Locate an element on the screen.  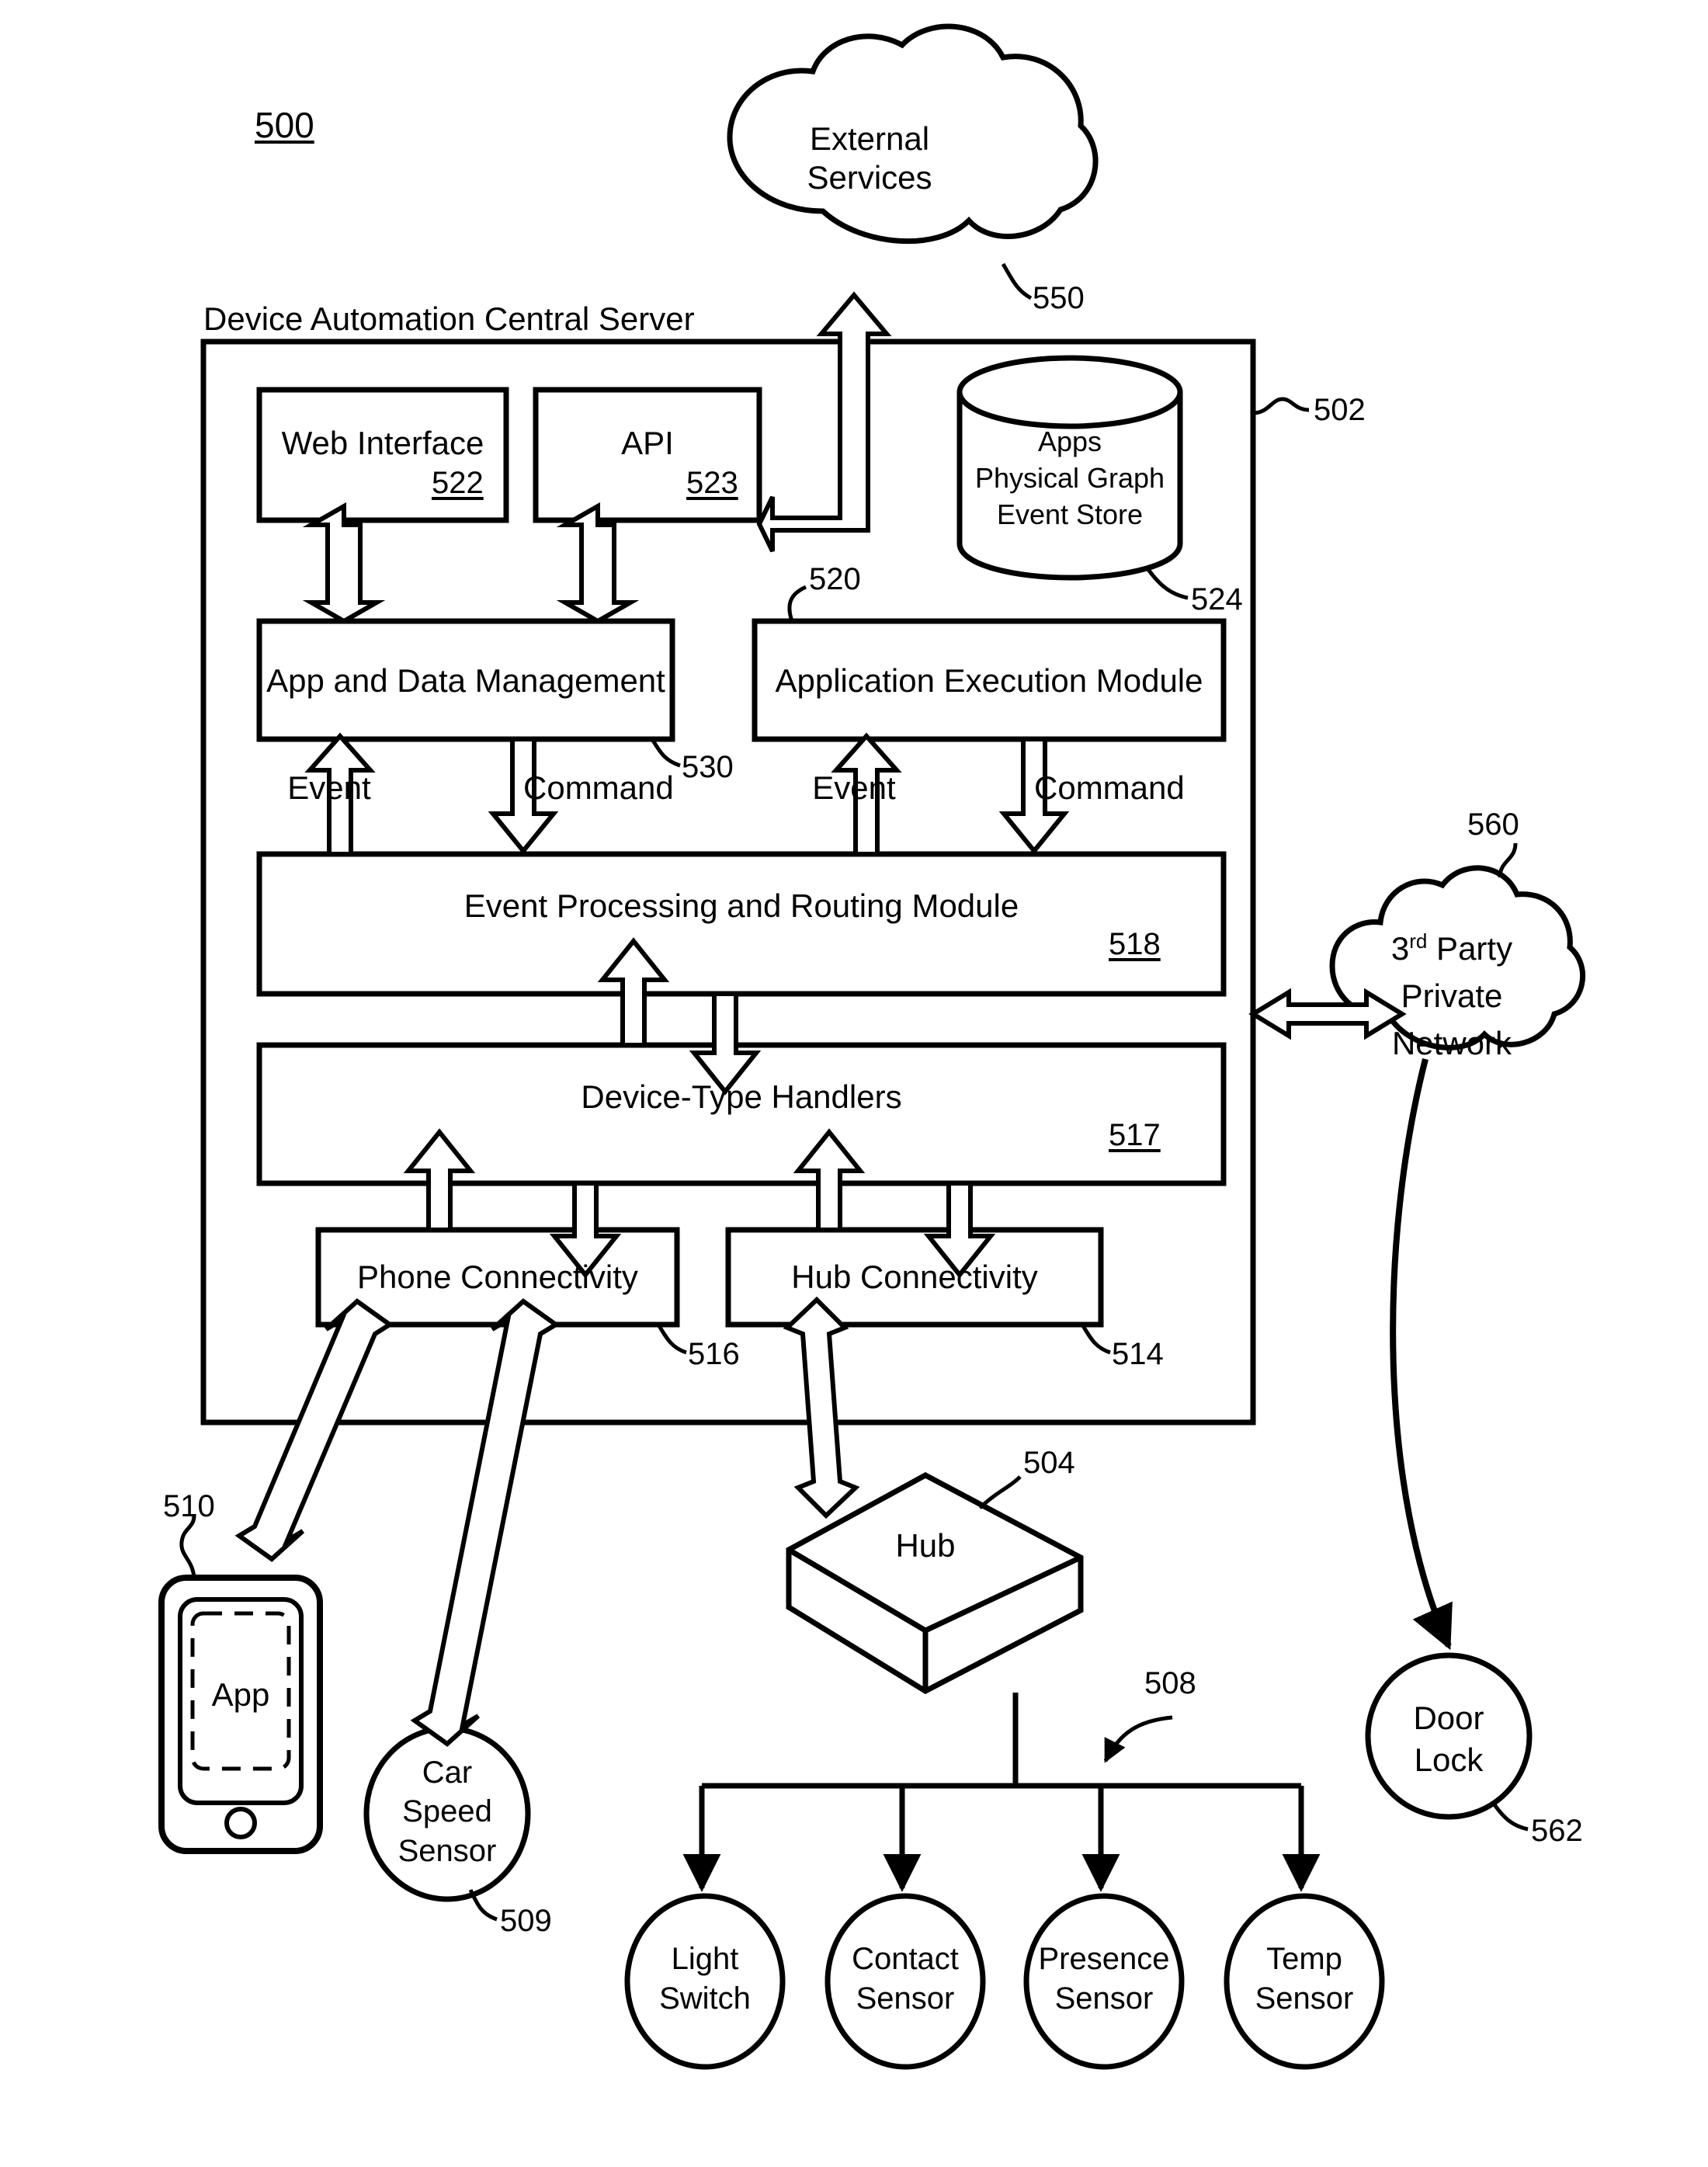
smartphone-shape is located at coordinates (241, 1714).